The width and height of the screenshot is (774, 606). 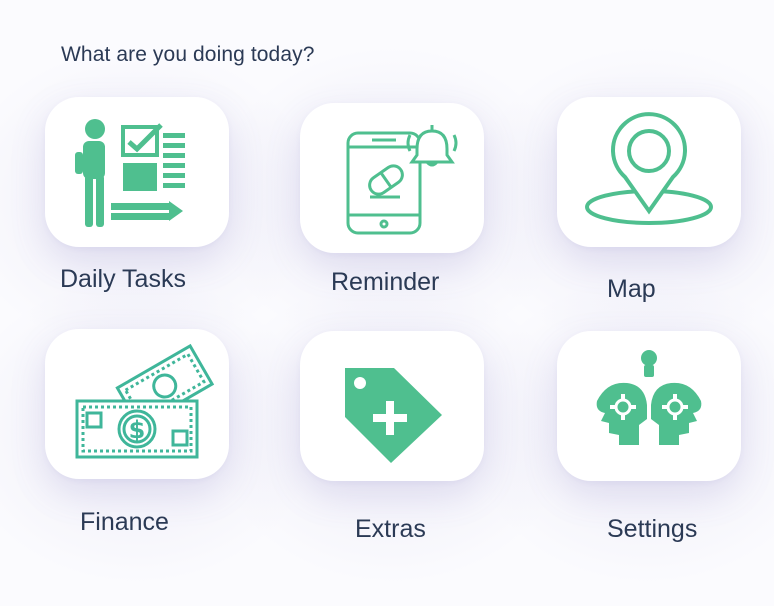 I want to click on extras-tile, so click(x=392, y=406).